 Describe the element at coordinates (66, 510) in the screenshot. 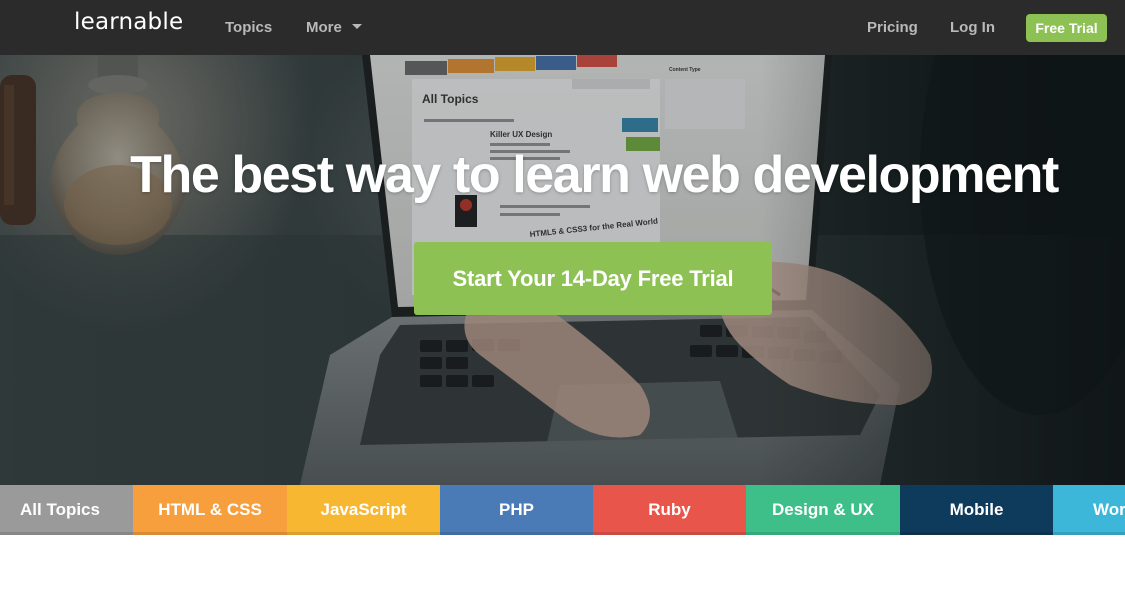

I see `category-all-topics: All Topics` at that location.